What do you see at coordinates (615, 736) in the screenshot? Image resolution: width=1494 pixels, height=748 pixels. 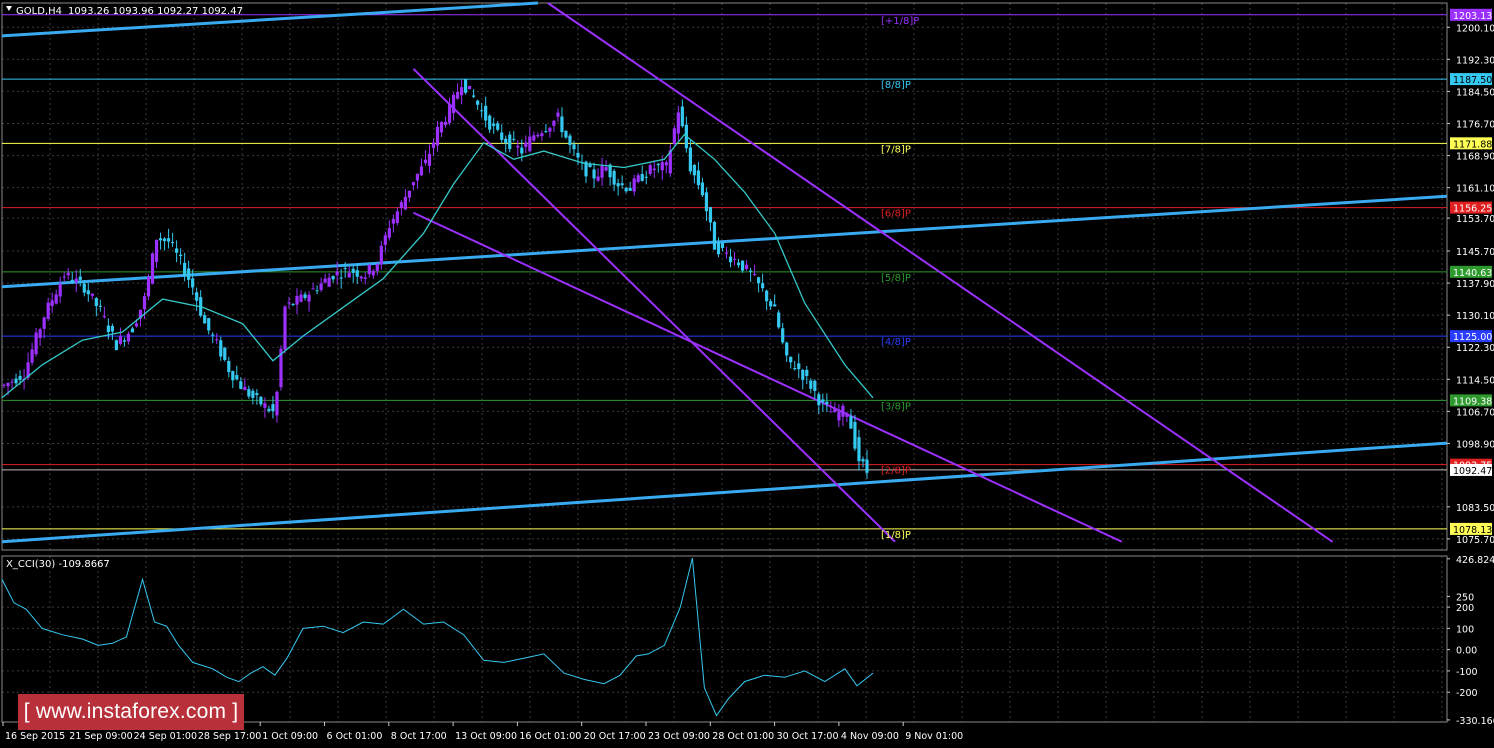 I see `time-tick-label: 20 Oct 17:00` at bounding box center [615, 736].